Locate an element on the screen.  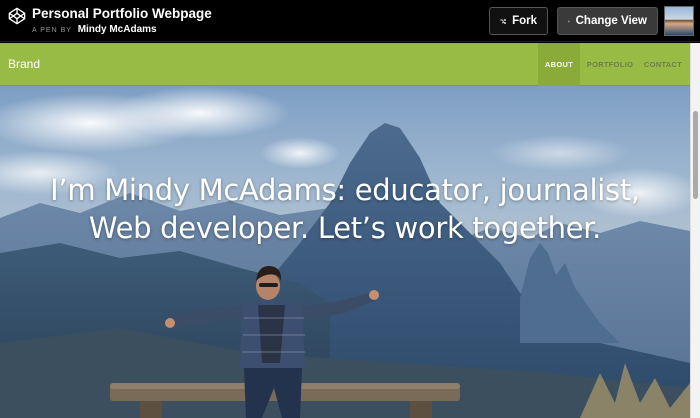
change-view-button: Change View is located at coordinates (607, 21).